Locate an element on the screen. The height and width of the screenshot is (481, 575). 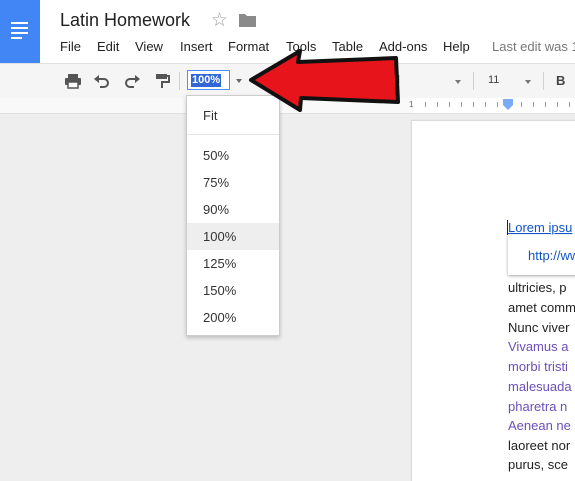
redo-icon is located at coordinates (132, 81).